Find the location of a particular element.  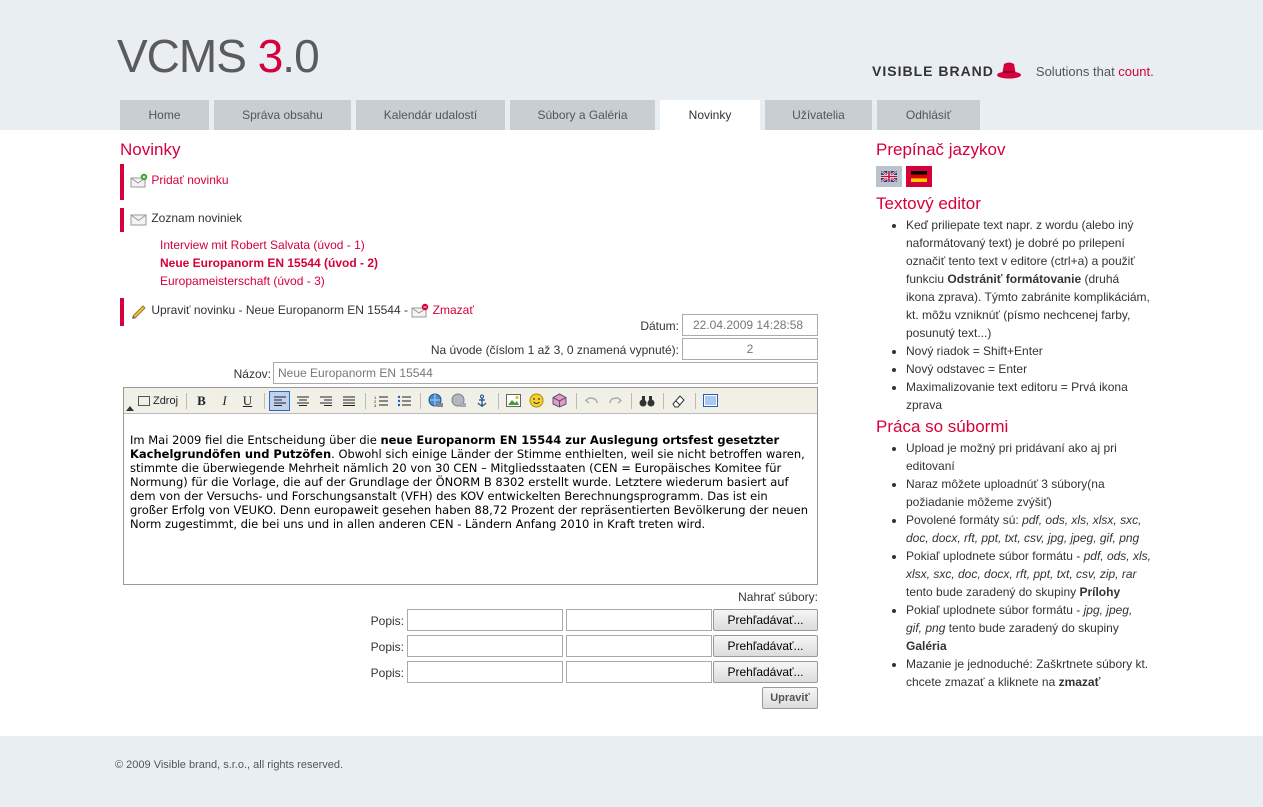

smiley-button is located at coordinates (536, 401).